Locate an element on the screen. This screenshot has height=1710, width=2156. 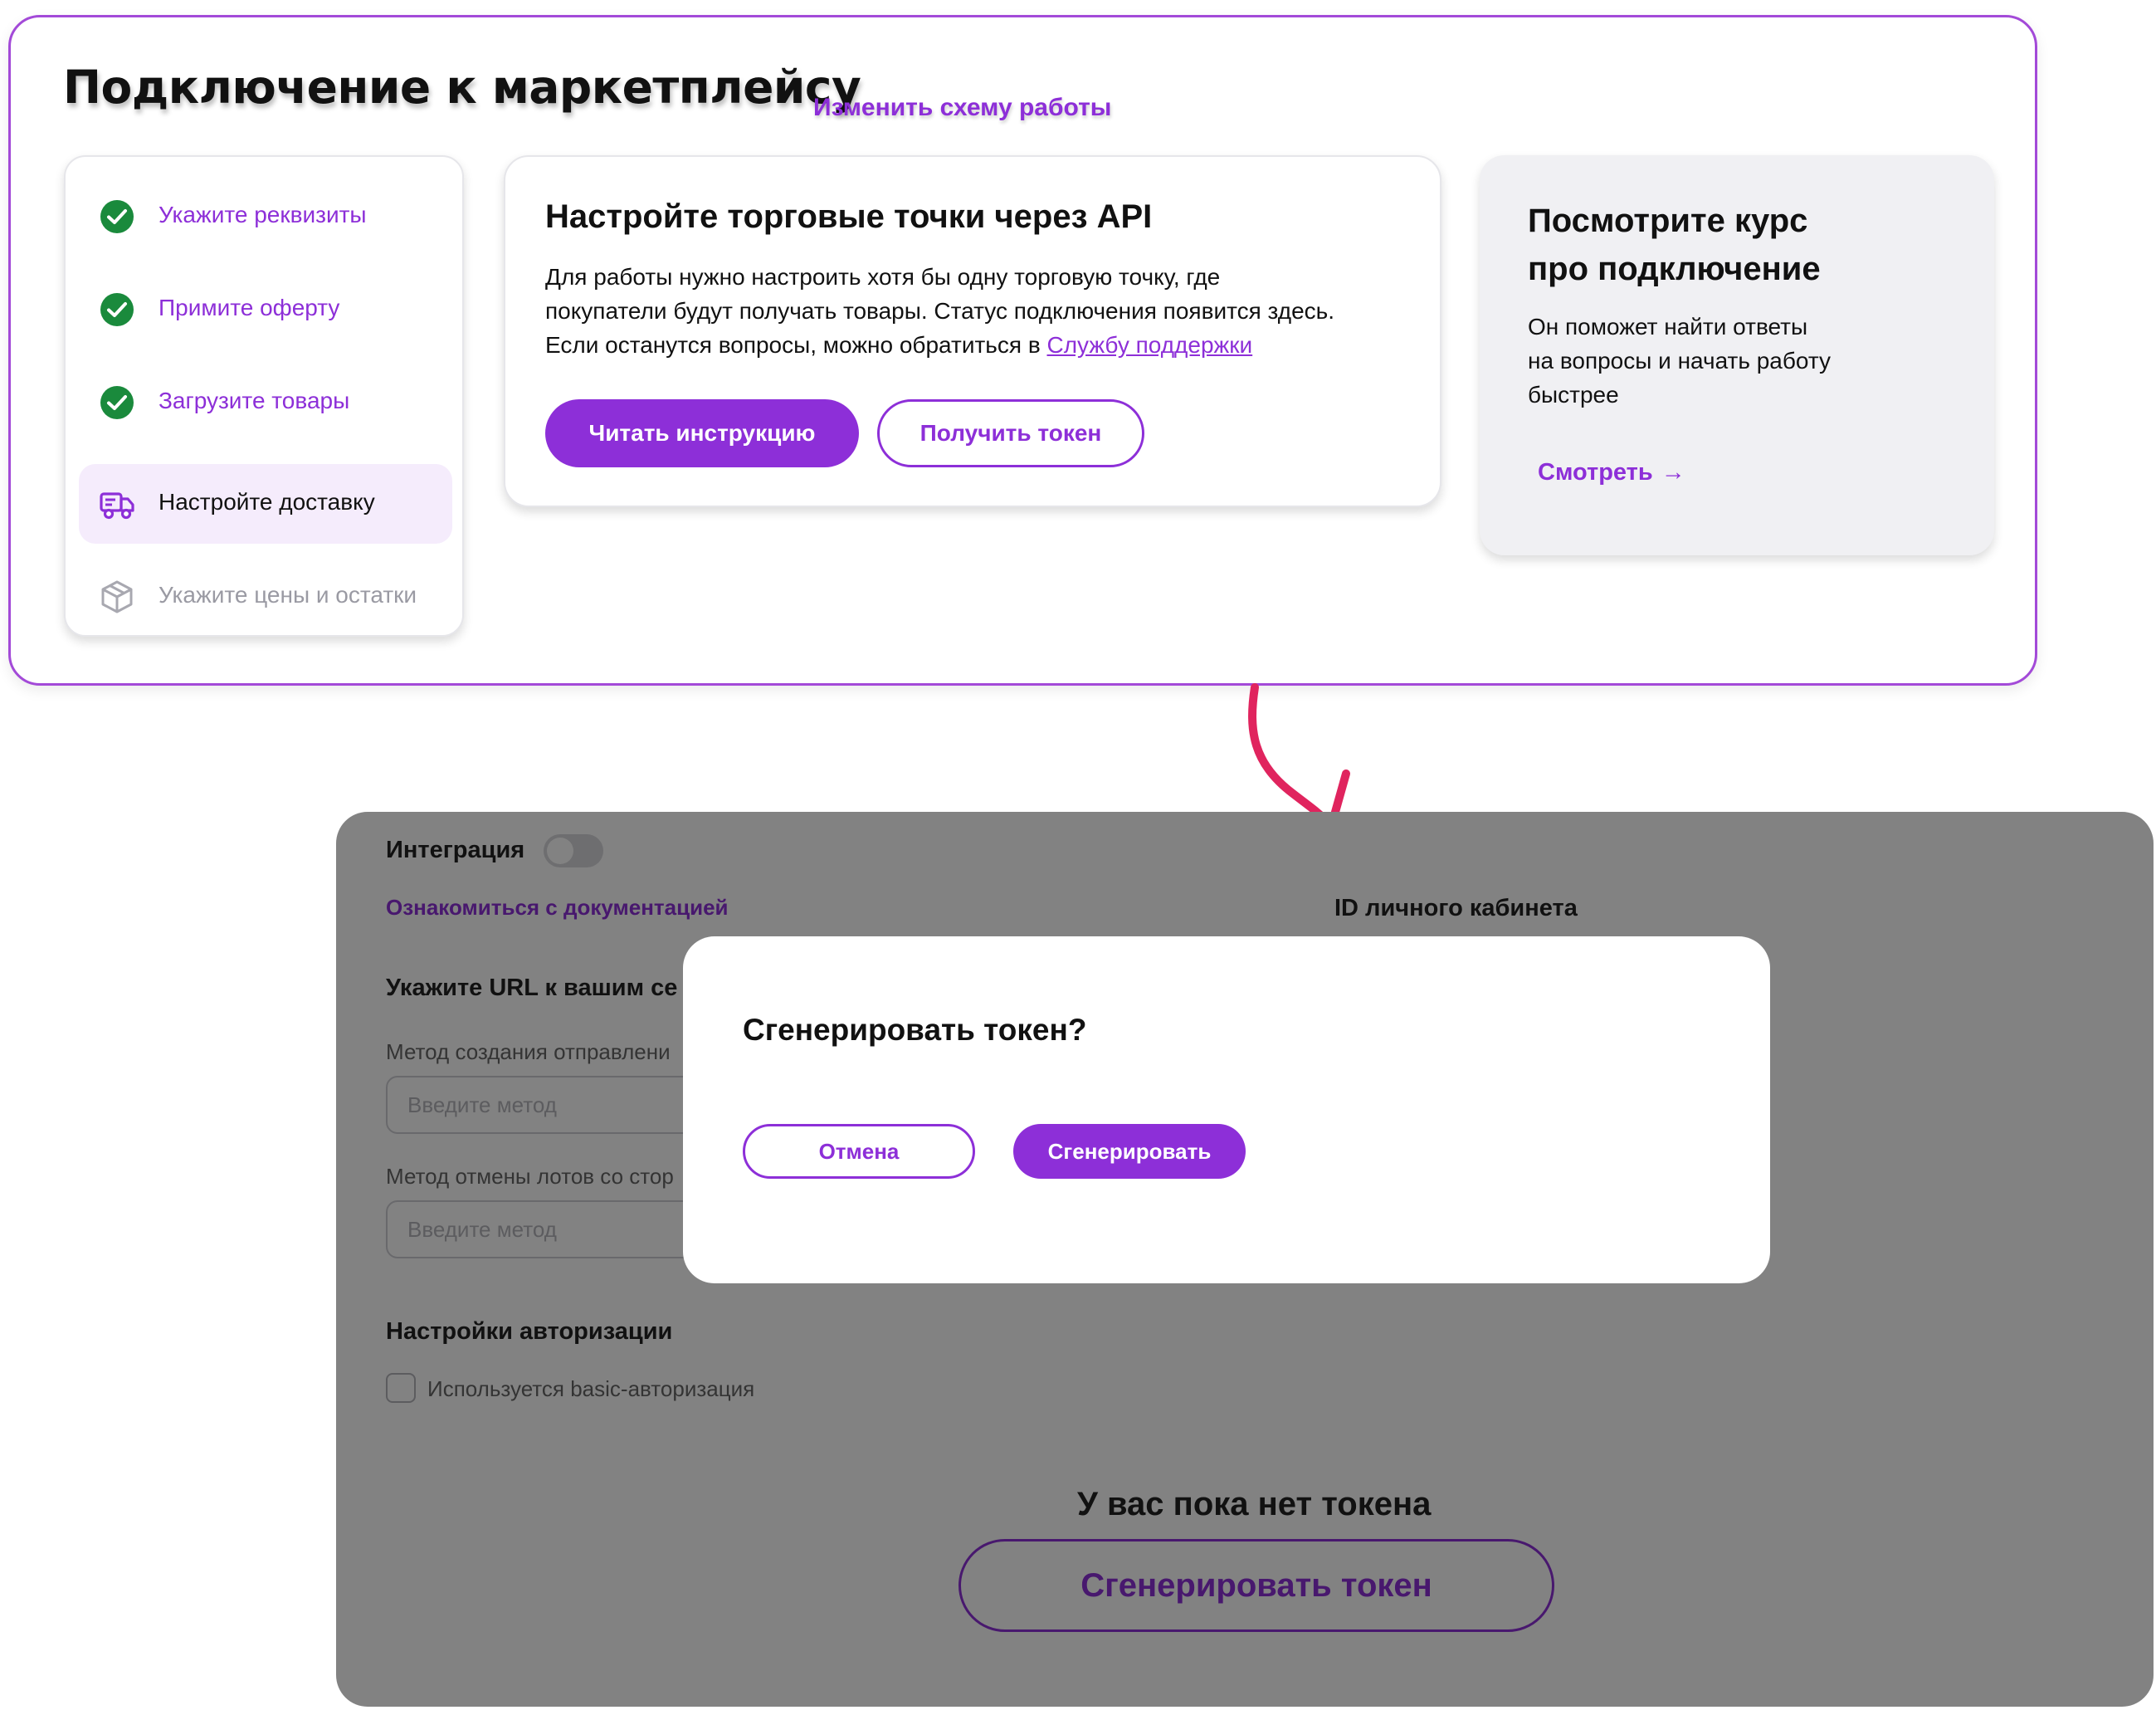
page-title: Подключение к маркетплейсу is located at coordinates (462, 87).